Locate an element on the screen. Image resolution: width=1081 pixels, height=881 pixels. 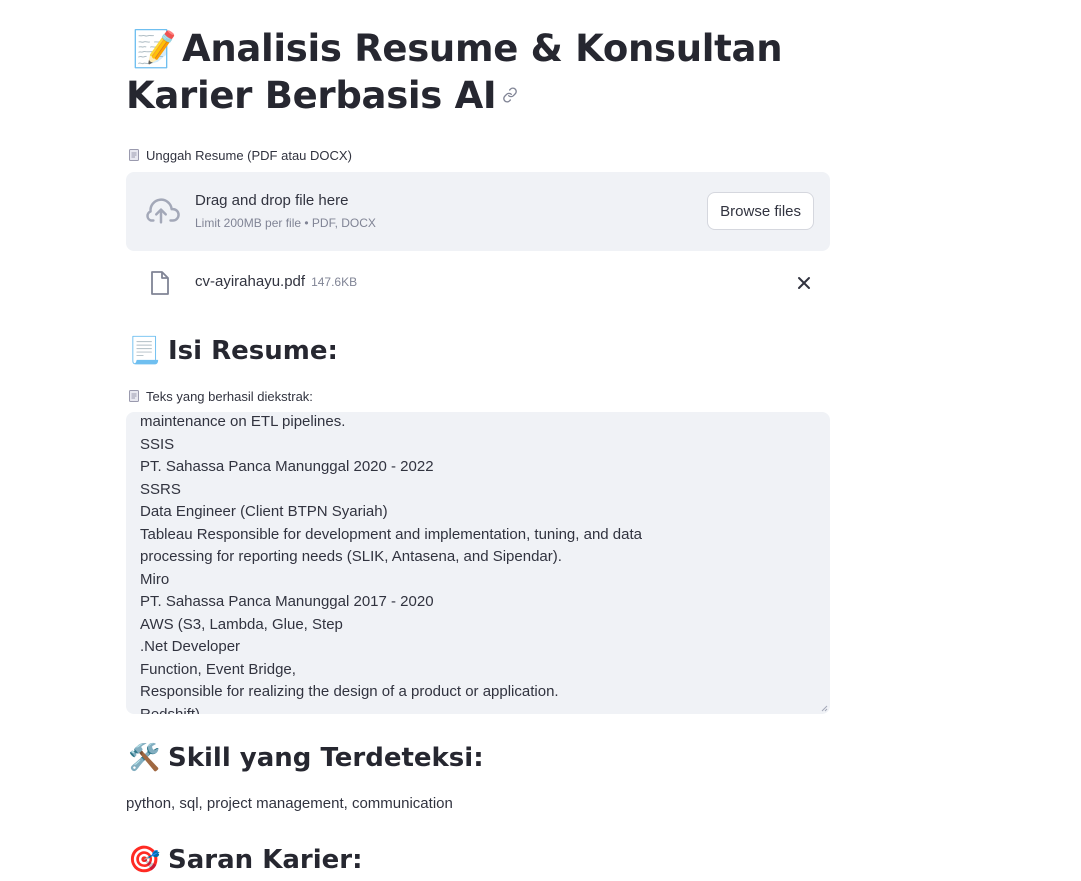
resume-text-line: Miro is located at coordinates (155, 579).